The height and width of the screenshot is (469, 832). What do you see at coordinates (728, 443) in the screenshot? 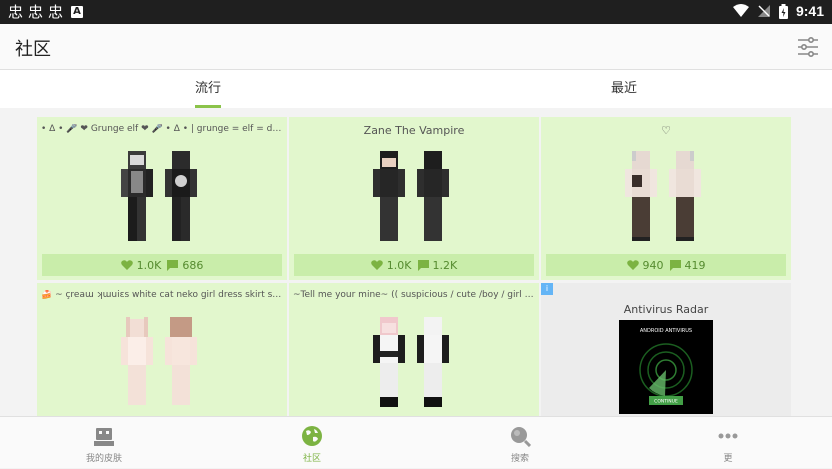
I see `nav-more: 更` at bounding box center [728, 443].